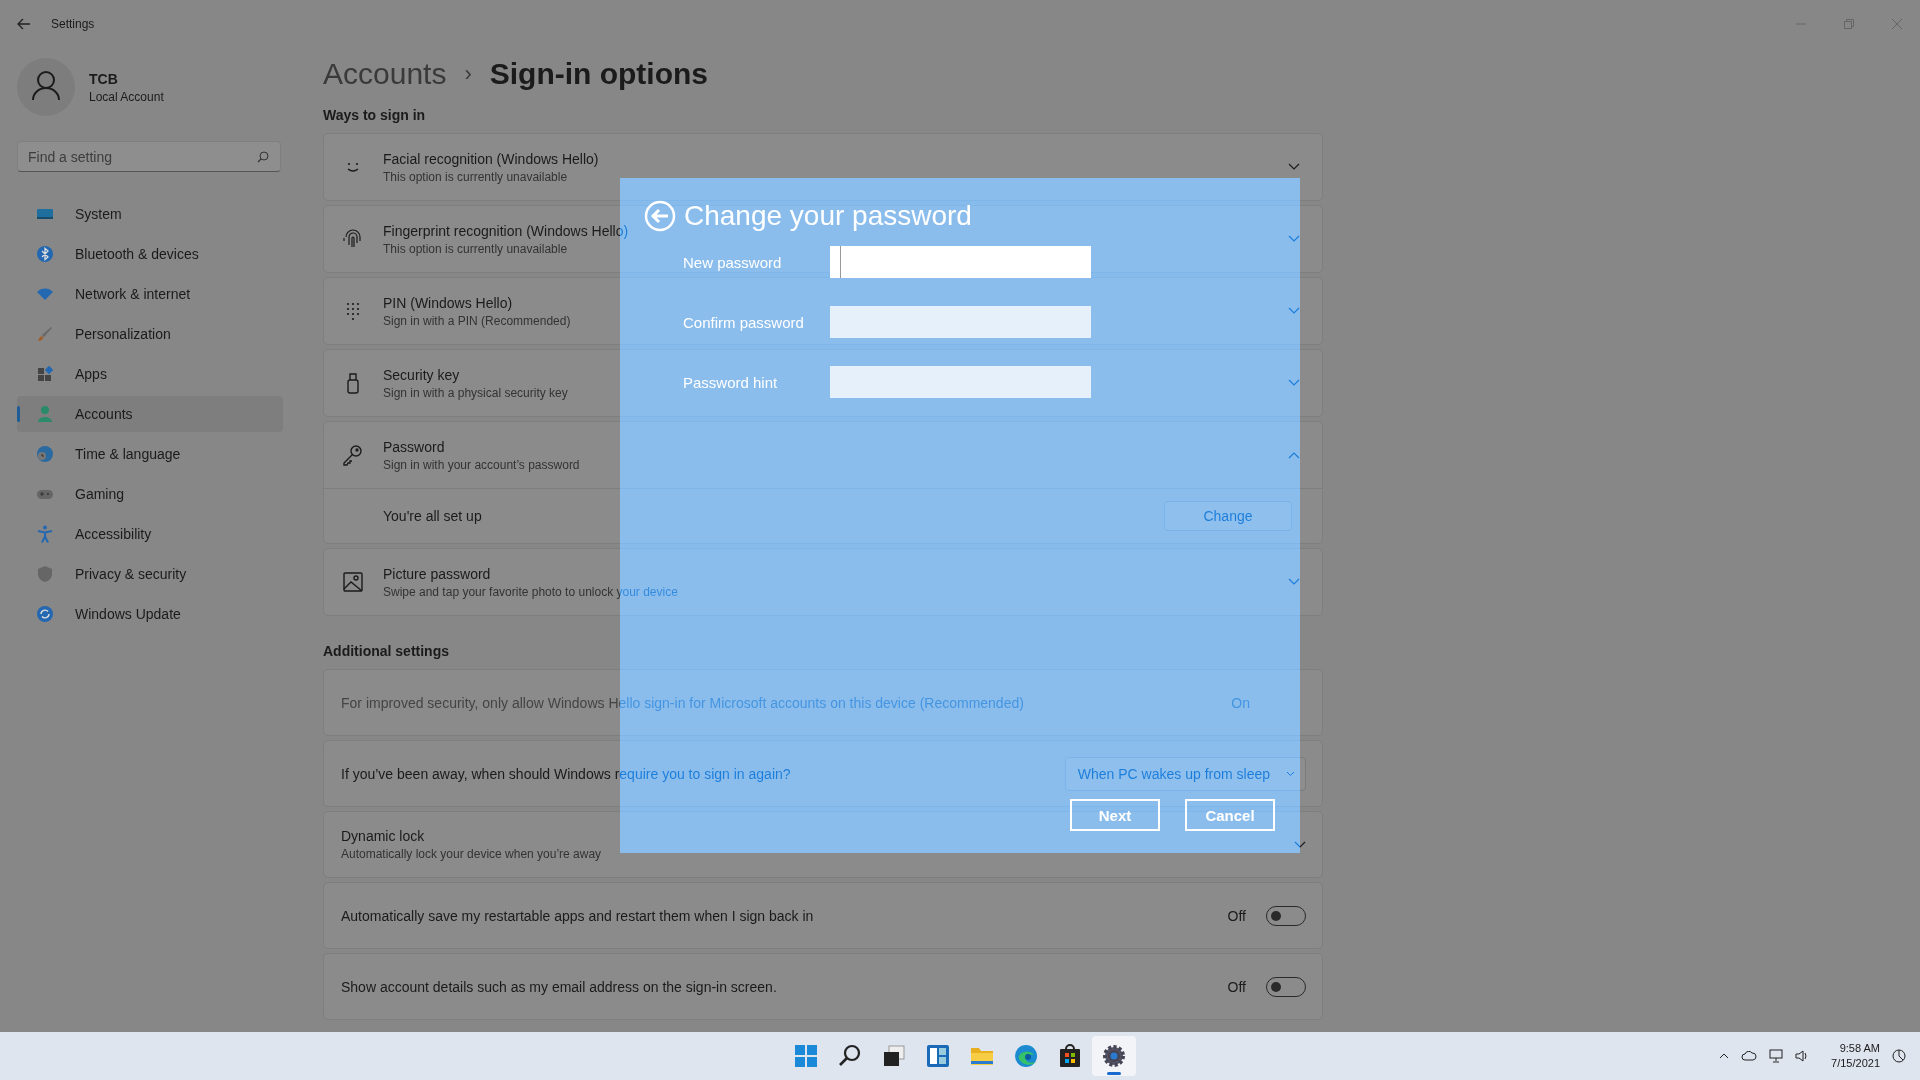  I want to click on setting-title: Security key, so click(422, 374).